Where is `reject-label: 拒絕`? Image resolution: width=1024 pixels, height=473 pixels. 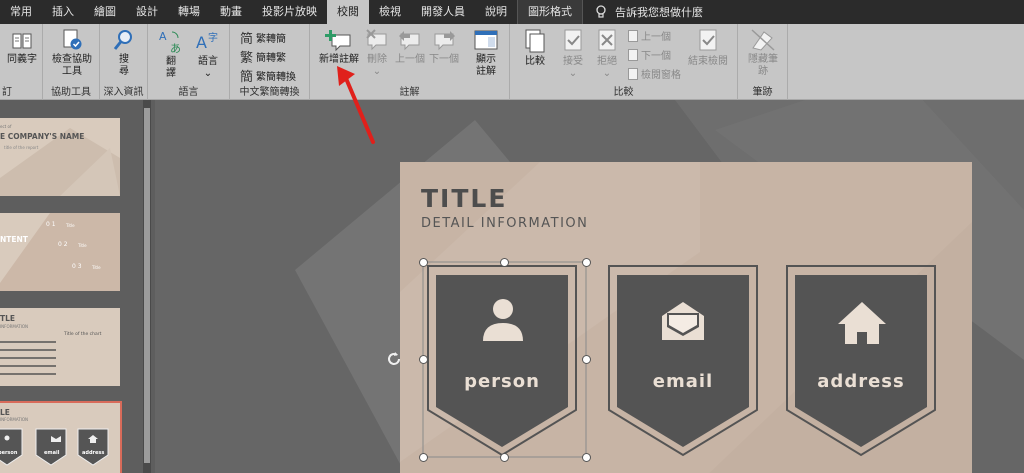
reject-label: 拒絕 is located at coordinates (607, 61).